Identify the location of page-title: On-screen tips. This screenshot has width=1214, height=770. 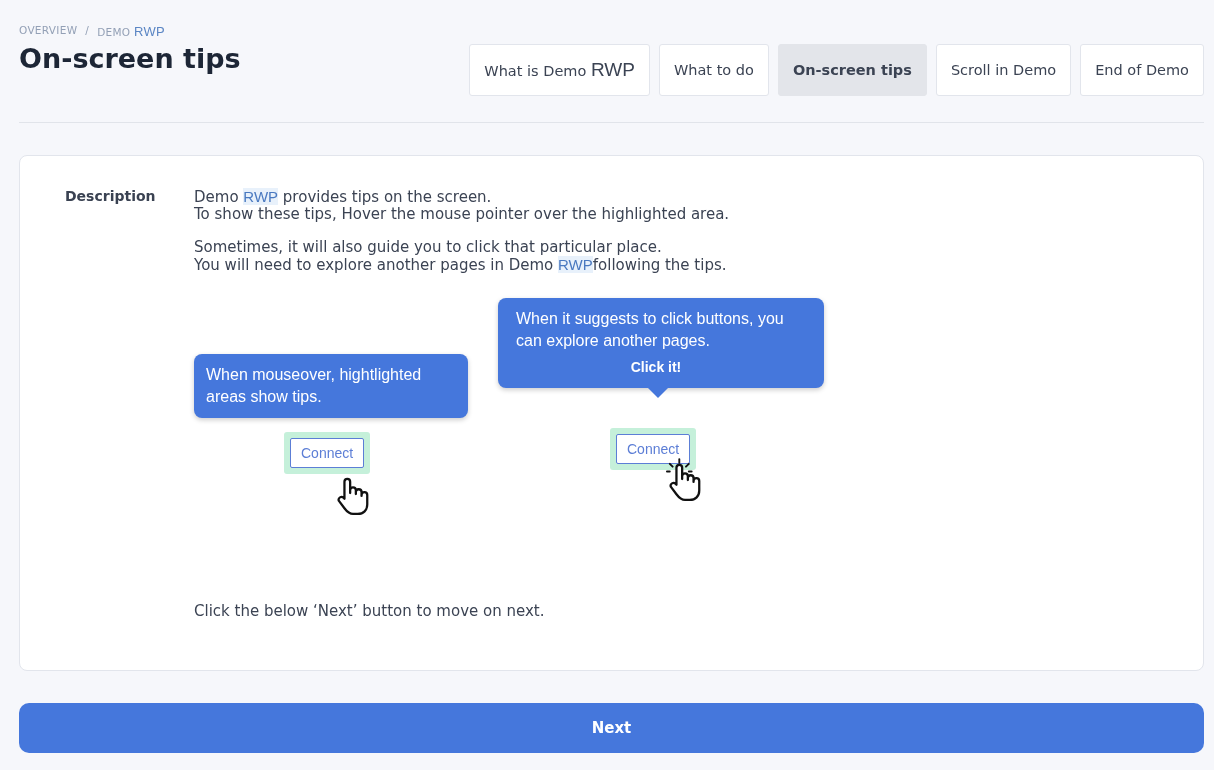
(130, 58).